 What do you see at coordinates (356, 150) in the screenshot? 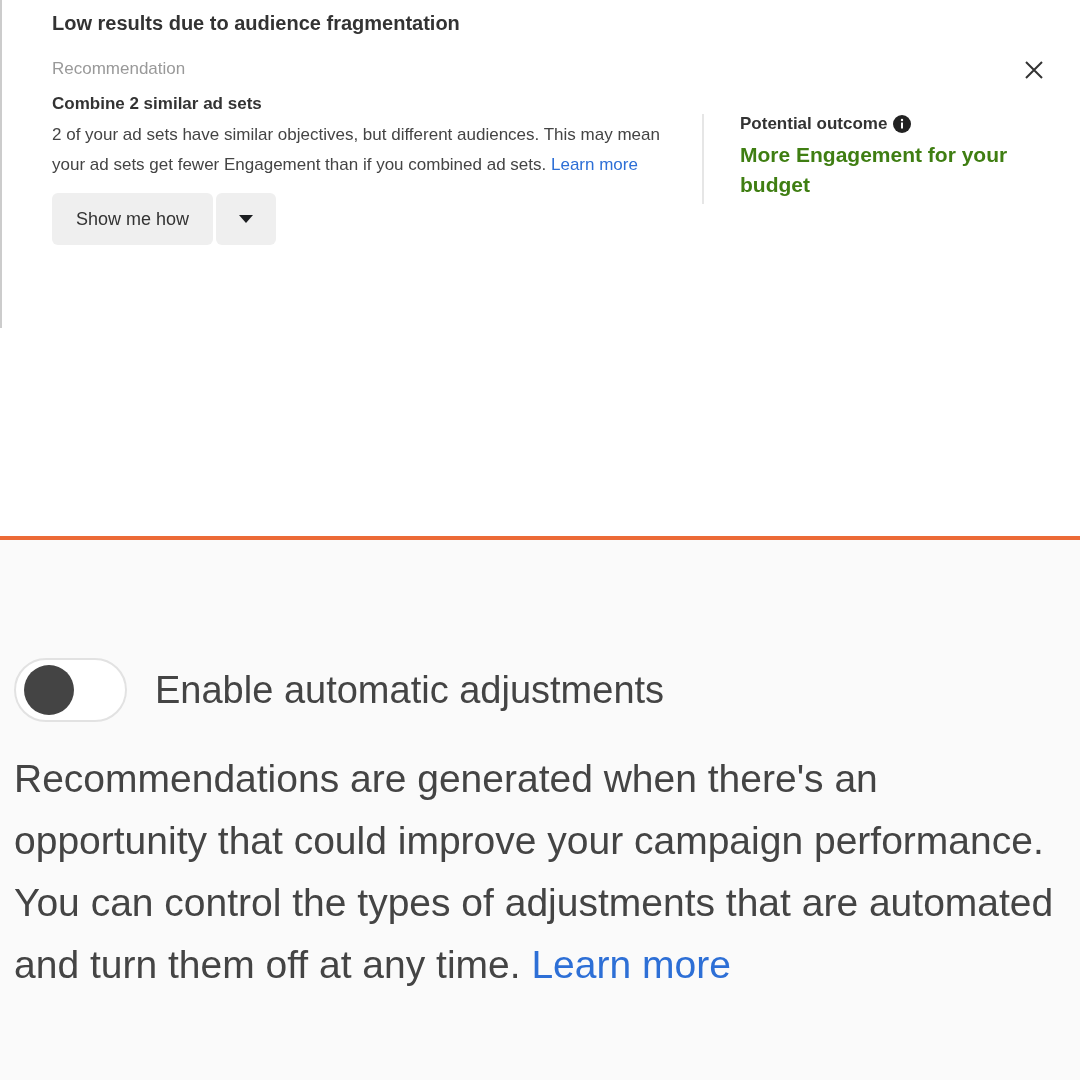
I see `recommendation-description: 2 of your ad sets have similar objectives, but different audiences. This may mean your ad sets get fewer Engagement than if you combined ad sets. Learn more` at bounding box center [356, 150].